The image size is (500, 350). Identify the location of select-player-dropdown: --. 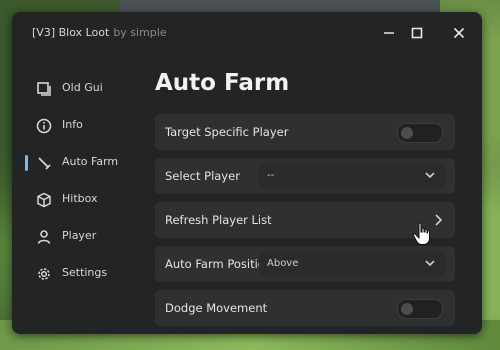
(352, 176).